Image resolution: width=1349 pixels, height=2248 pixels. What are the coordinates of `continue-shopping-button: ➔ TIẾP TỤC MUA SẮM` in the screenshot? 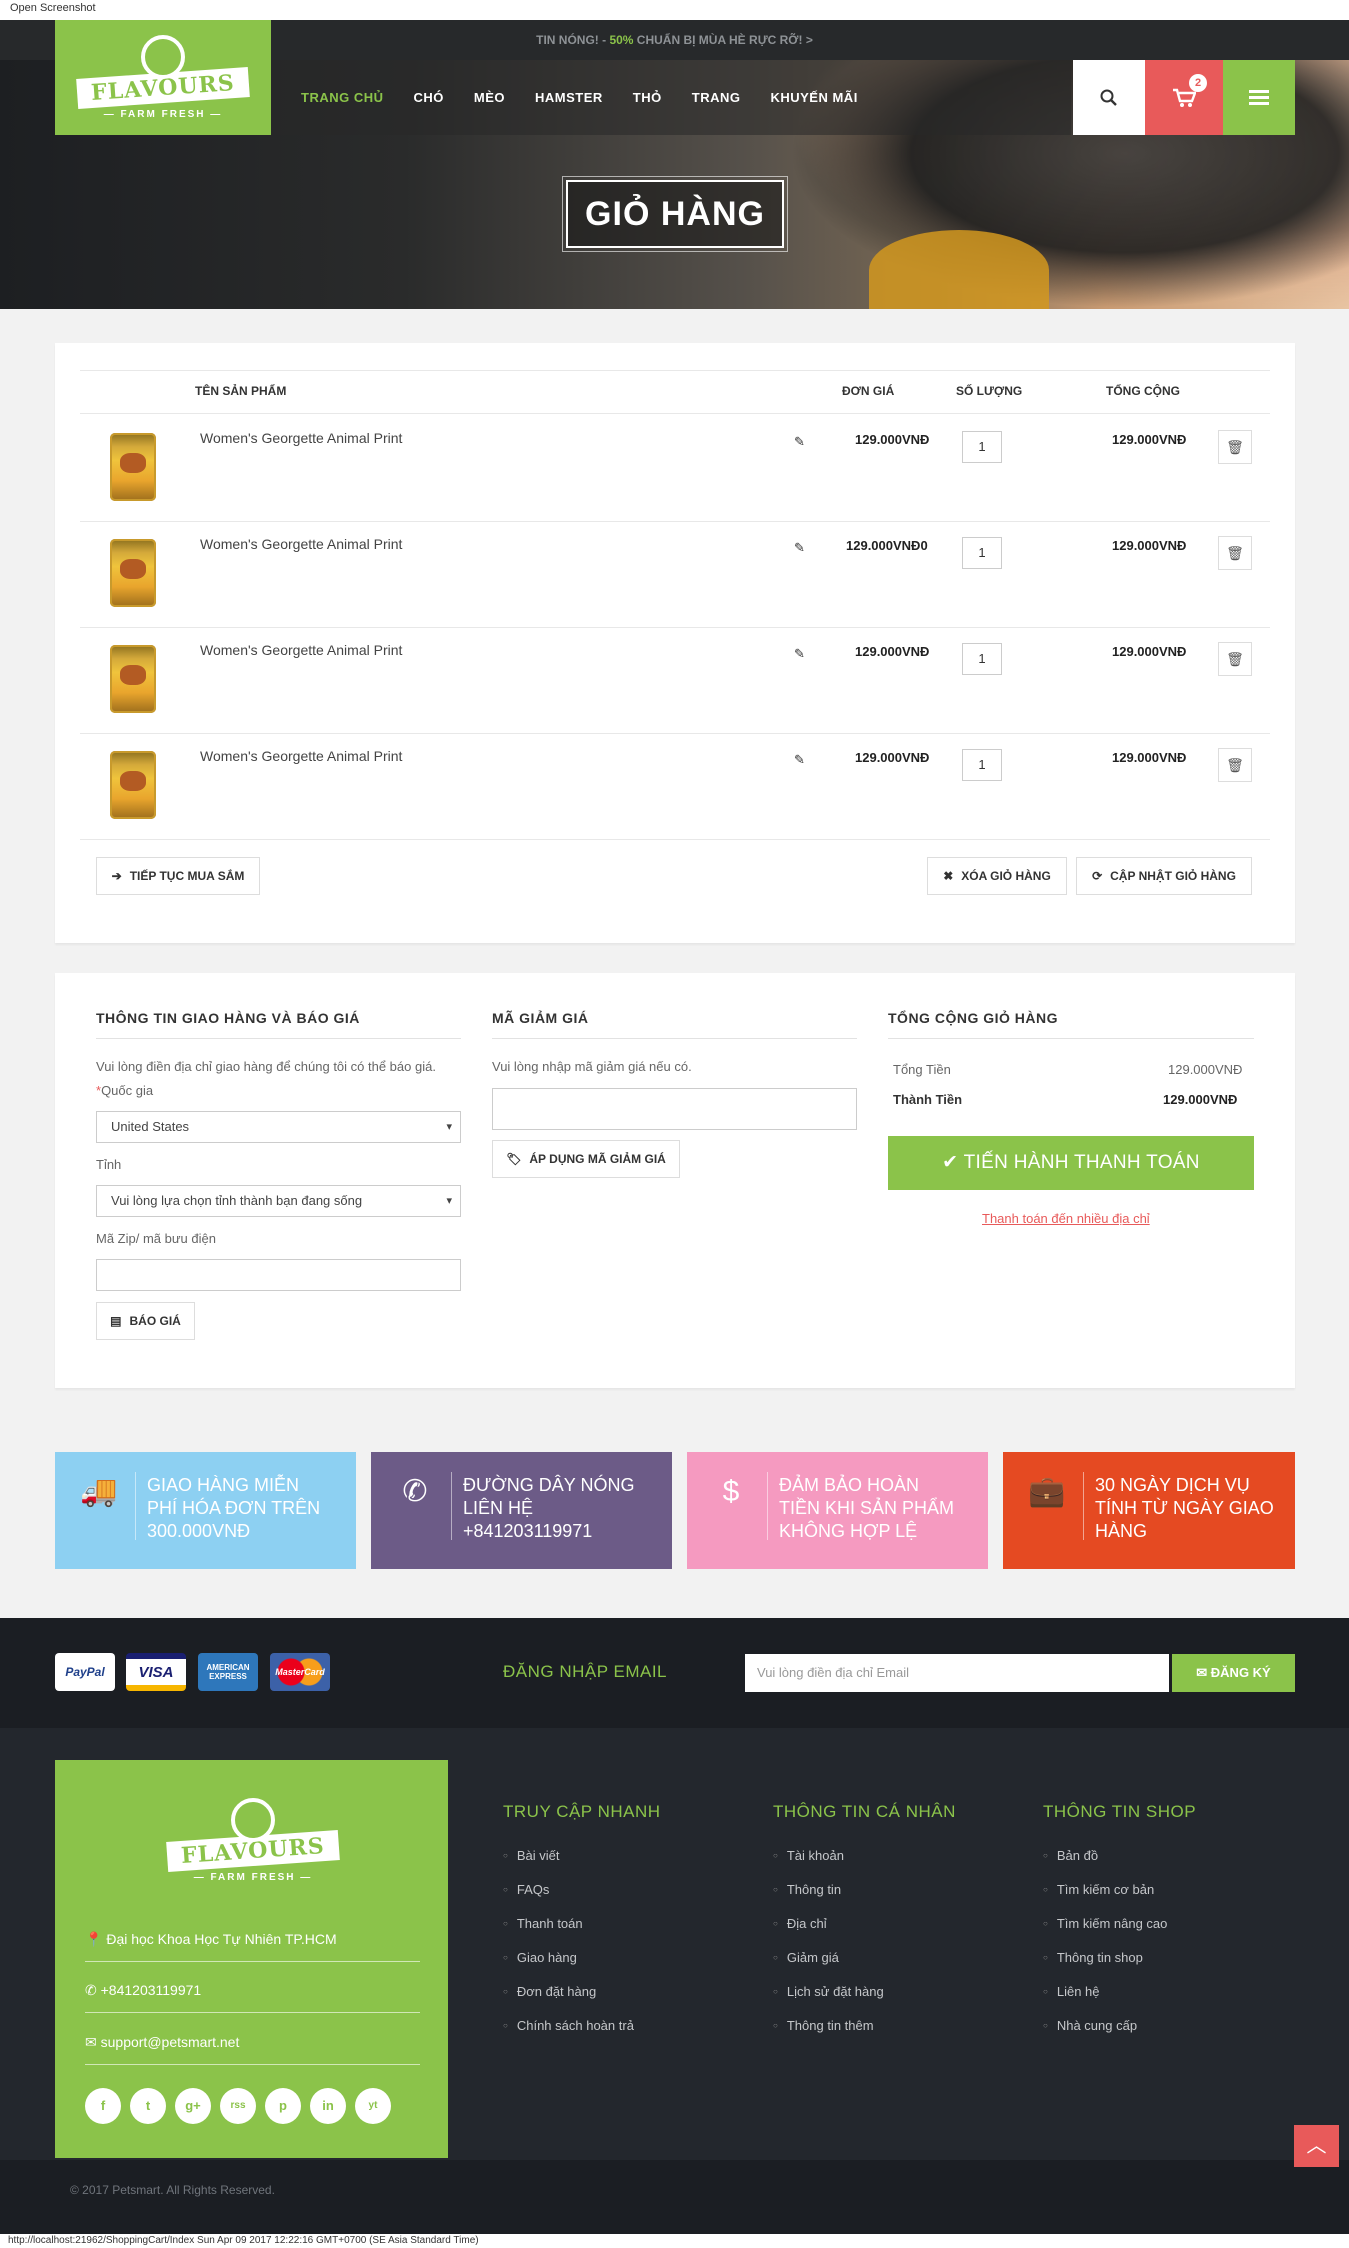 It's located at (178, 876).